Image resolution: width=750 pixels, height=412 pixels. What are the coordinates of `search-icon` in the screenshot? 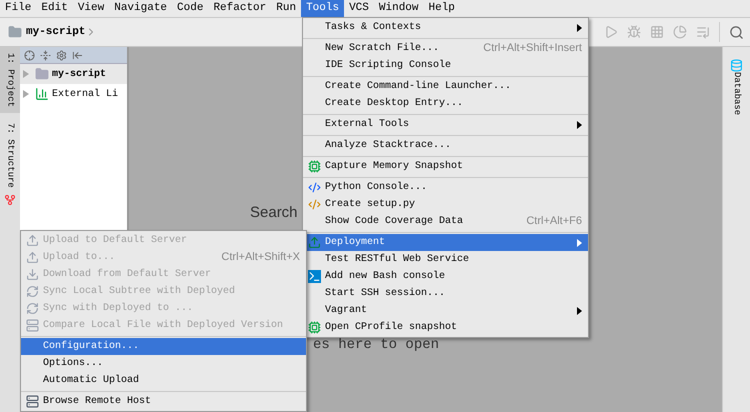 It's located at (736, 32).